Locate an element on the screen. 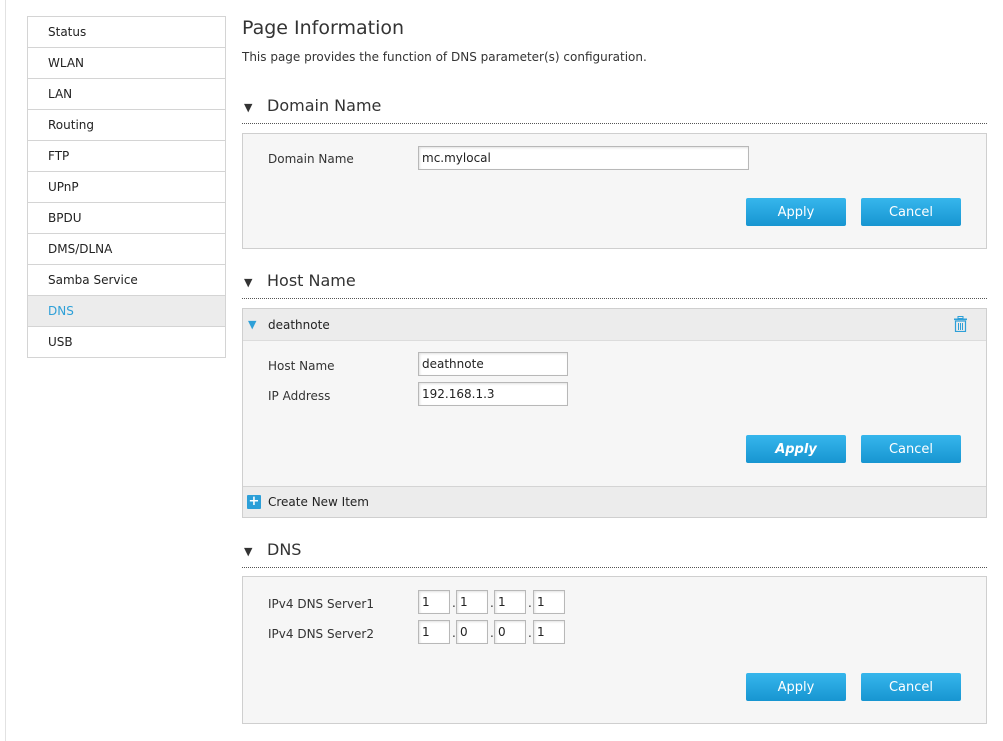  create-new-item-button: + Create New Item is located at coordinates (614, 501).